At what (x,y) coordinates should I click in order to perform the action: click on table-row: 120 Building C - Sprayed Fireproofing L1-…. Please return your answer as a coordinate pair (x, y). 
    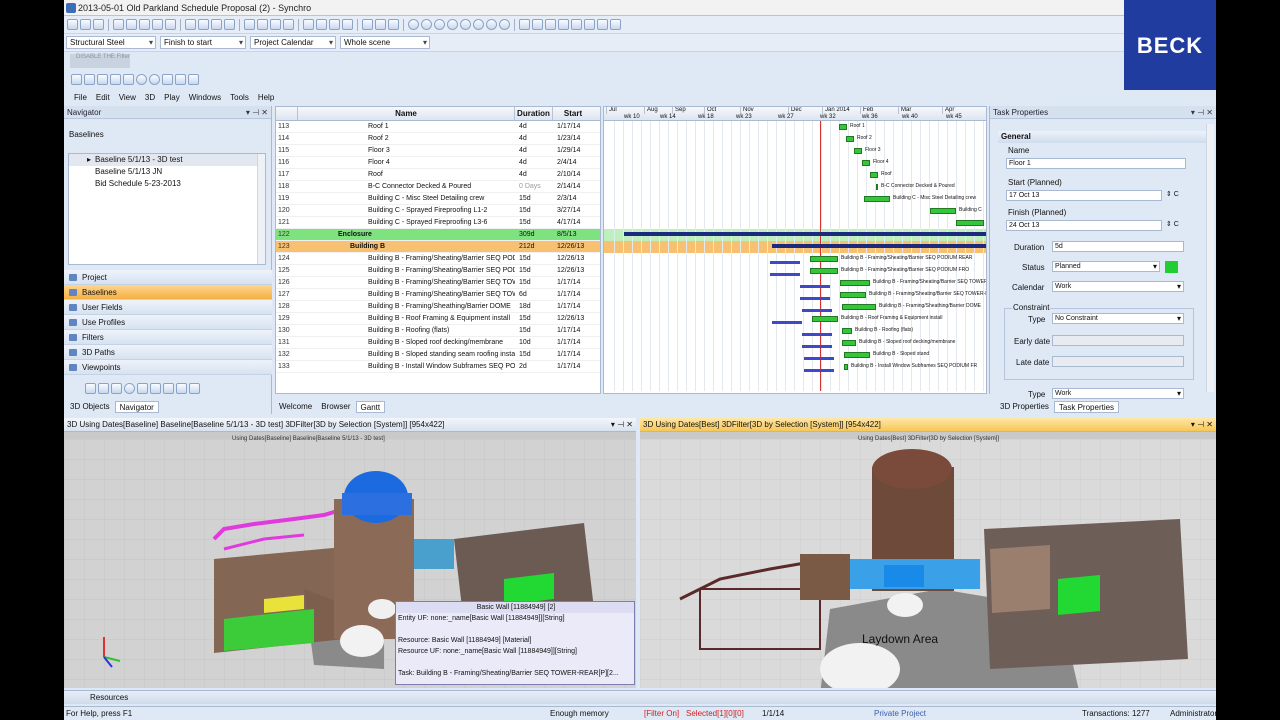
    Looking at the image, I should click on (438, 211).